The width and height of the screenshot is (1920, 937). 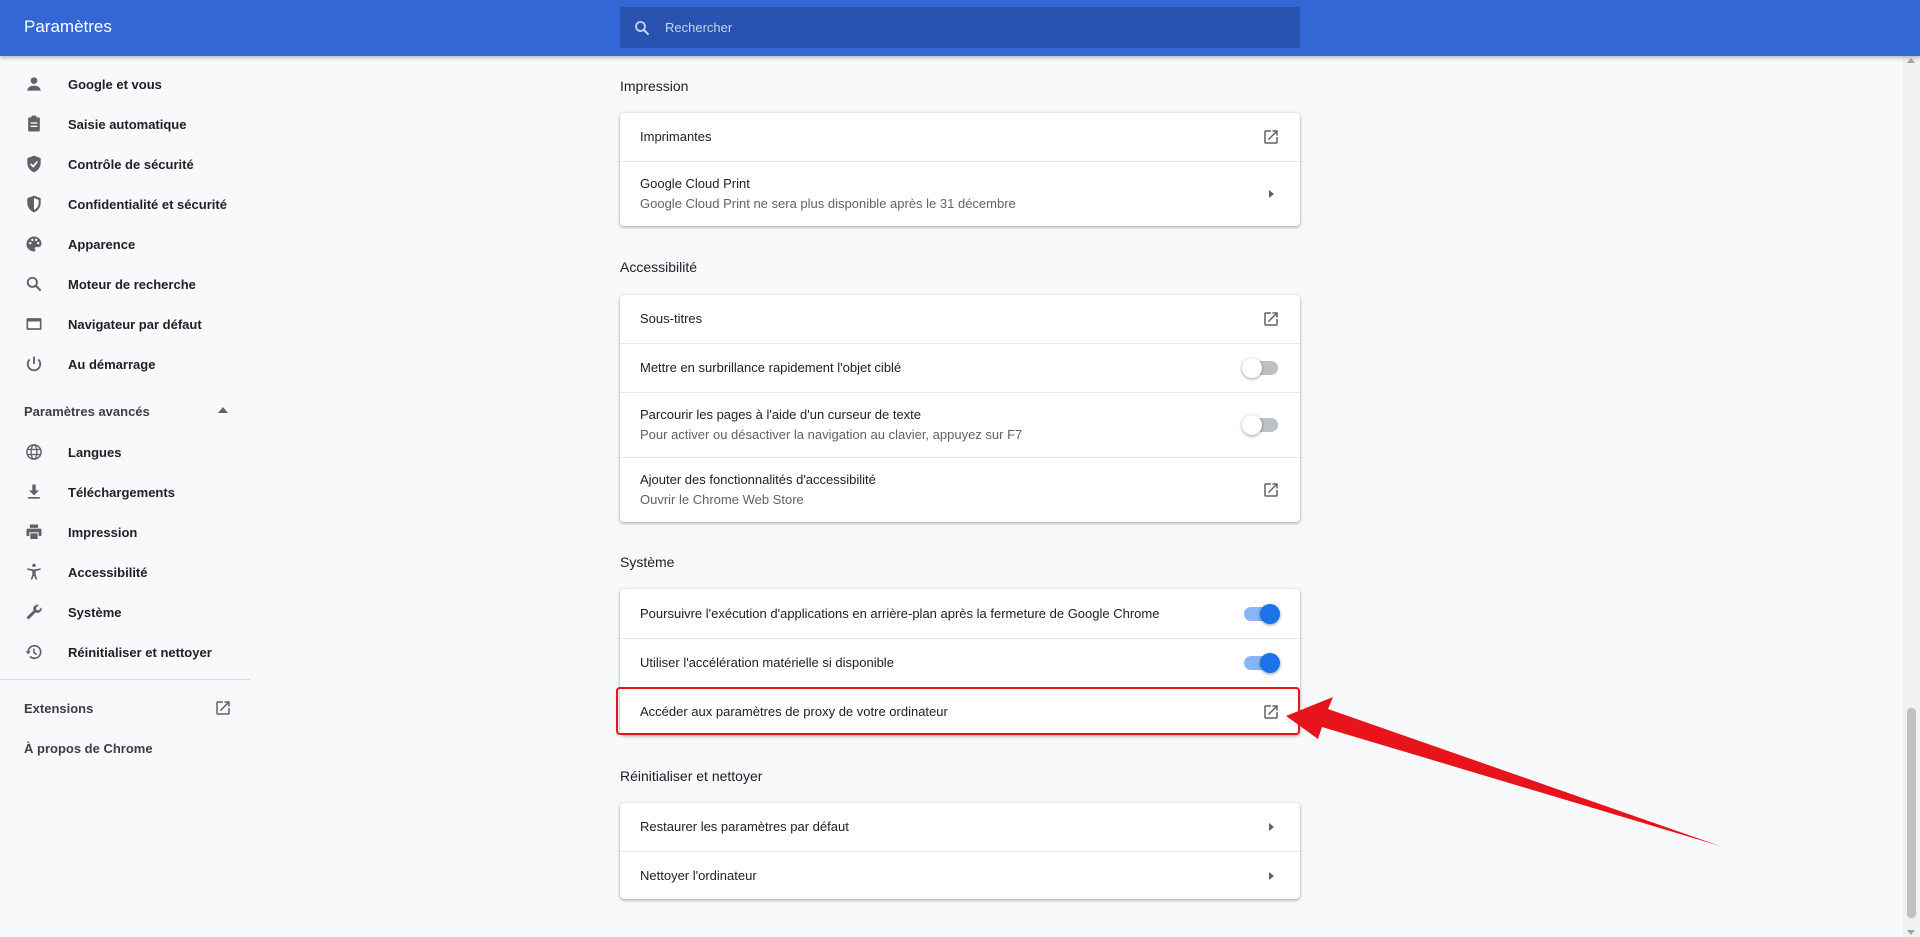 What do you see at coordinates (698, 875) in the screenshot?
I see `row-primary: Nettoyer l'ordinateur` at bounding box center [698, 875].